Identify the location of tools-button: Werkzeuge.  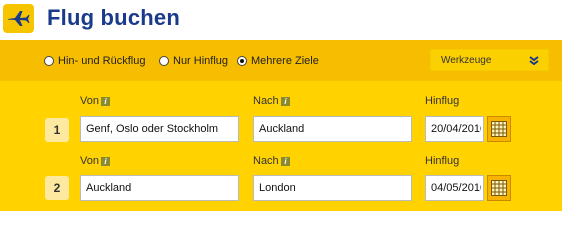
(489, 60).